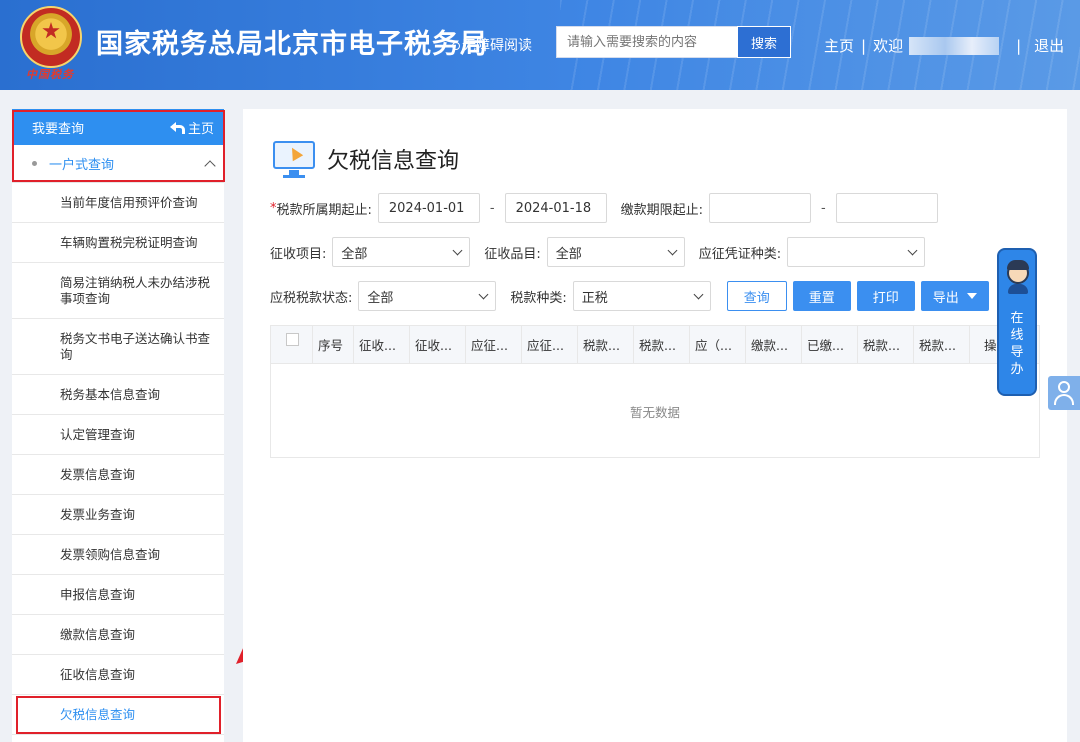 The width and height of the screenshot is (1080, 742). I want to click on logout-link: 退出, so click(1049, 46).